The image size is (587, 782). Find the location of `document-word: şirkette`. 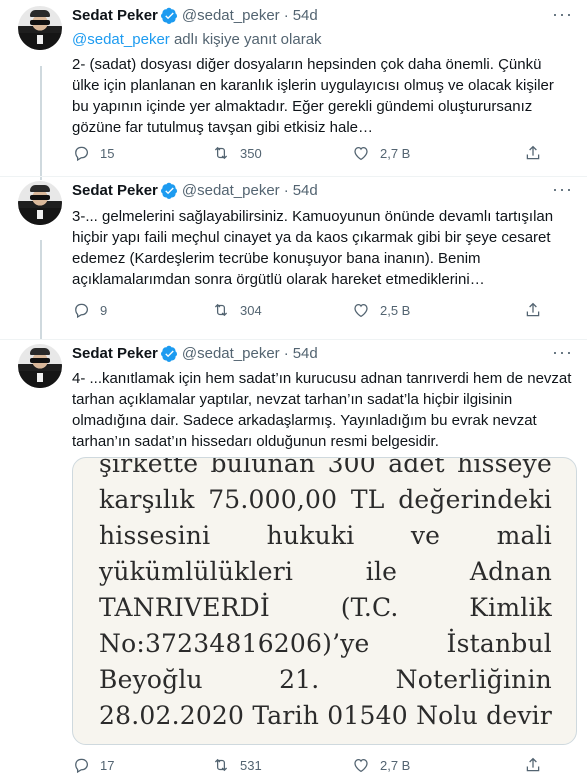

document-word: şirkette is located at coordinates (149, 467).